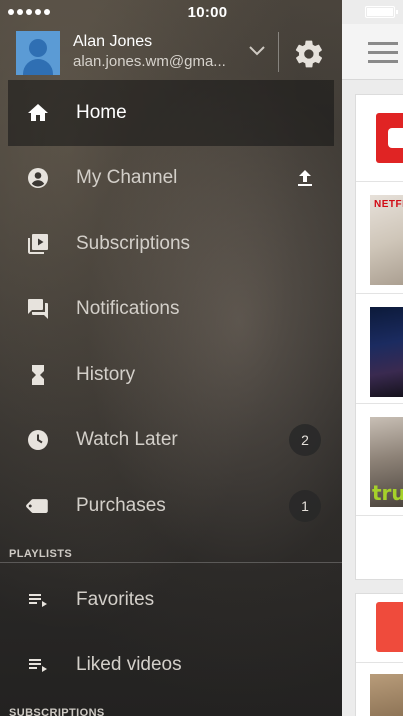 The width and height of the screenshot is (403, 716). What do you see at coordinates (38, 374) in the screenshot?
I see `hourglass-icon` at bounding box center [38, 374].